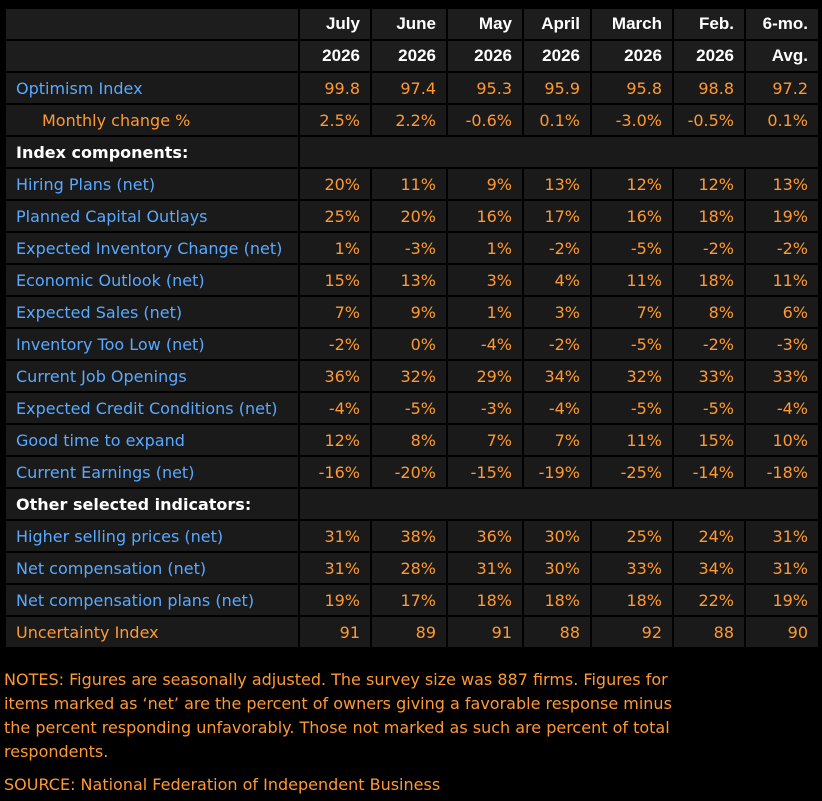  Describe the element at coordinates (485, 376) in the screenshot. I see `value-cell: 29%` at that location.